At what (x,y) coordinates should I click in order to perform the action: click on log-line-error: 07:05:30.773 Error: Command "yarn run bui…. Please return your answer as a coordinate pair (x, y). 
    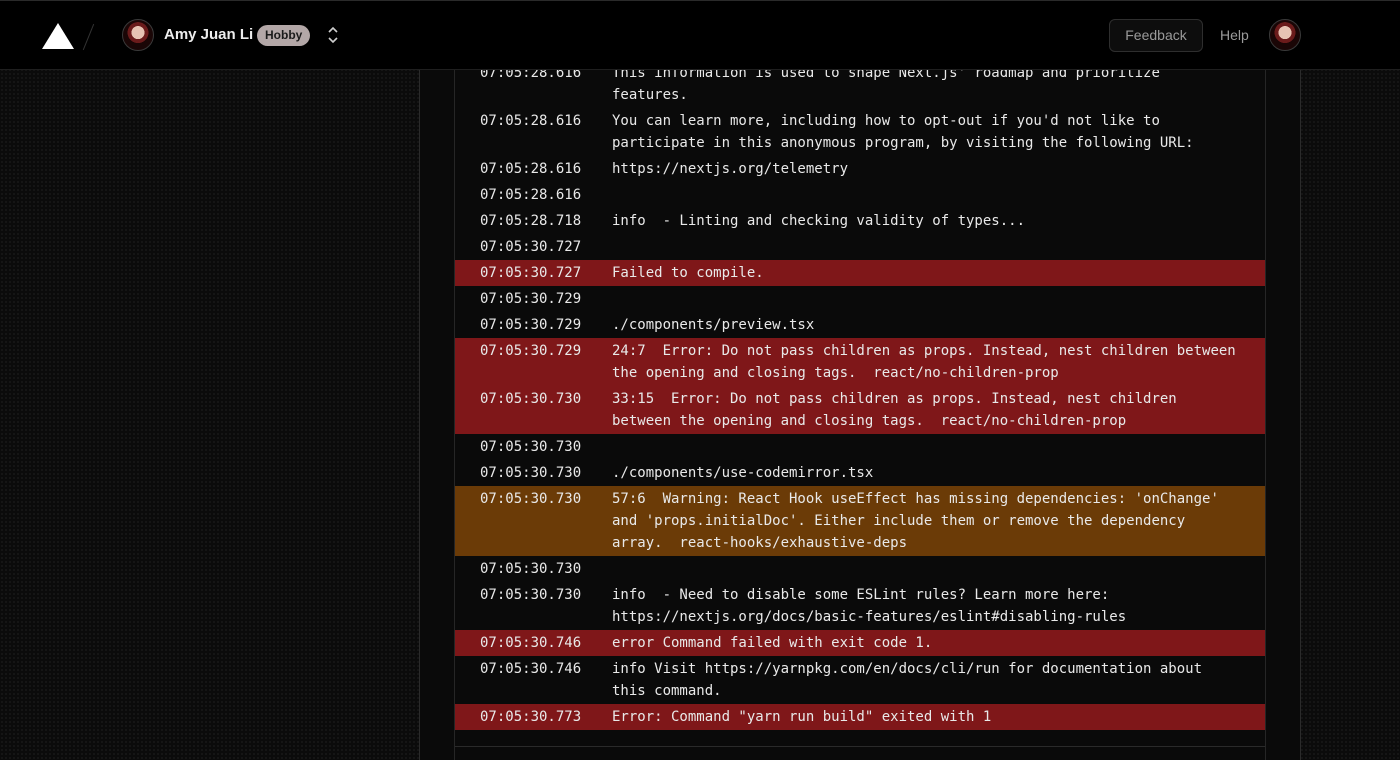
    Looking at the image, I should click on (860, 717).